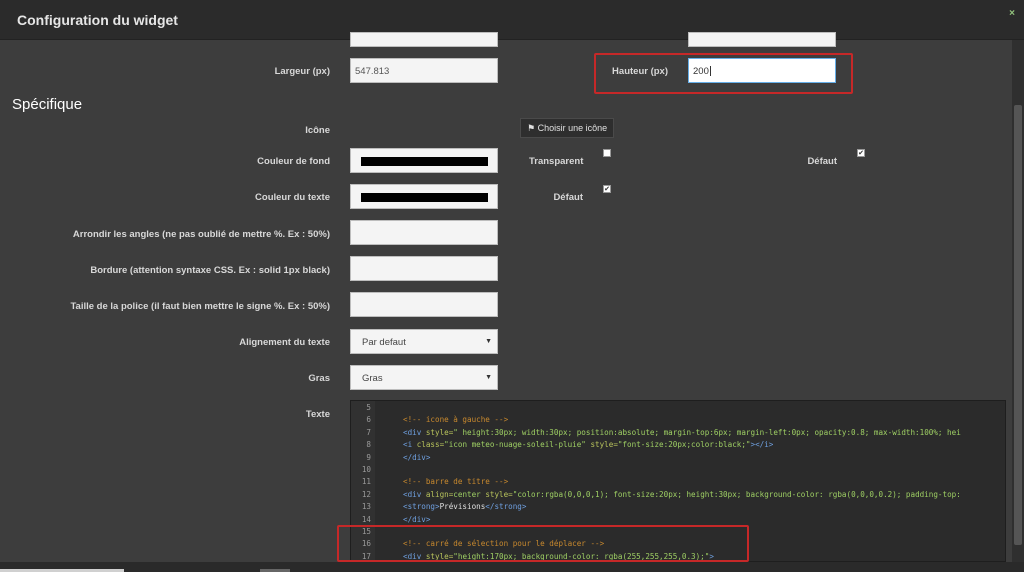 The image size is (1024, 572). I want to click on choose-icon-button-label: Choisir une icône, so click(572, 128).